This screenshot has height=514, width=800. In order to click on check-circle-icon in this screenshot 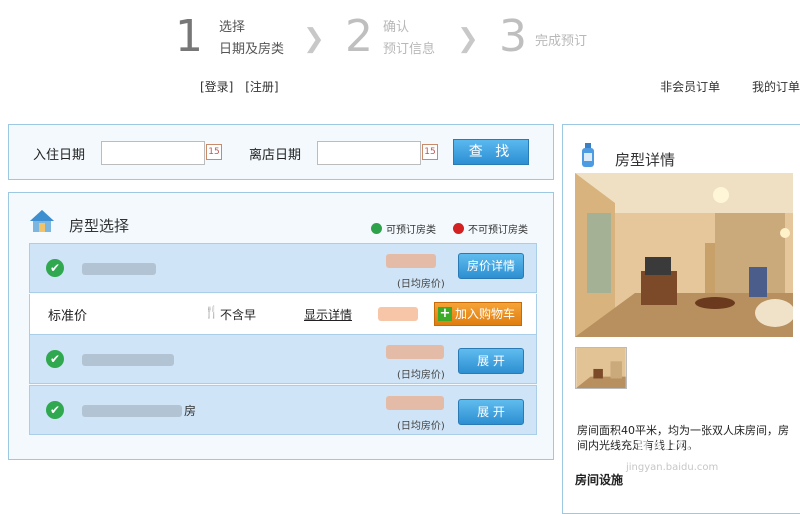, I will do `click(376, 228)`.